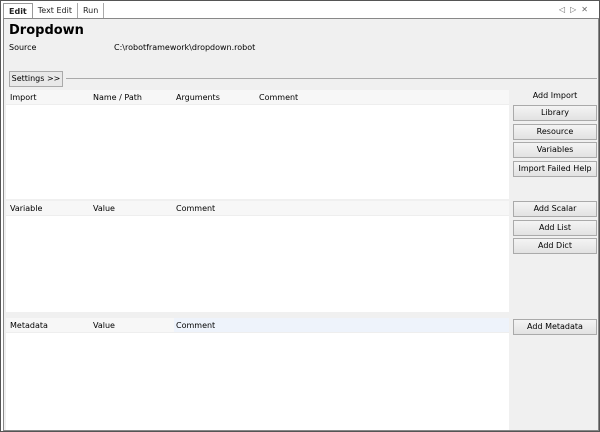 Image resolution: width=600 pixels, height=432 pixels. I want to click on tab-text-edit: Text Edit, so click(55, 10).